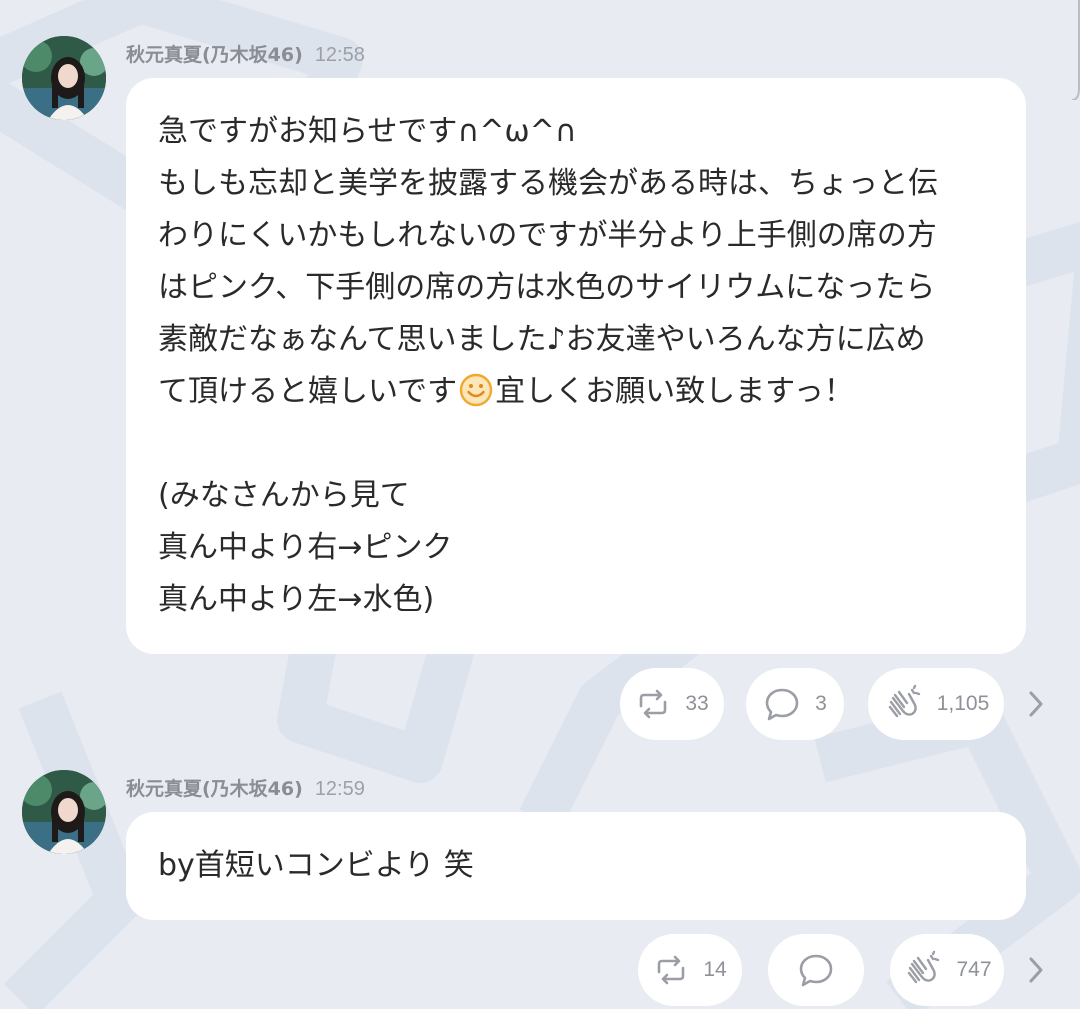 Image resolution: width=1080 pixels, height=1009 pixels. I want to click on message-line: 真ん中より右→ピンク, so click(305, 547).